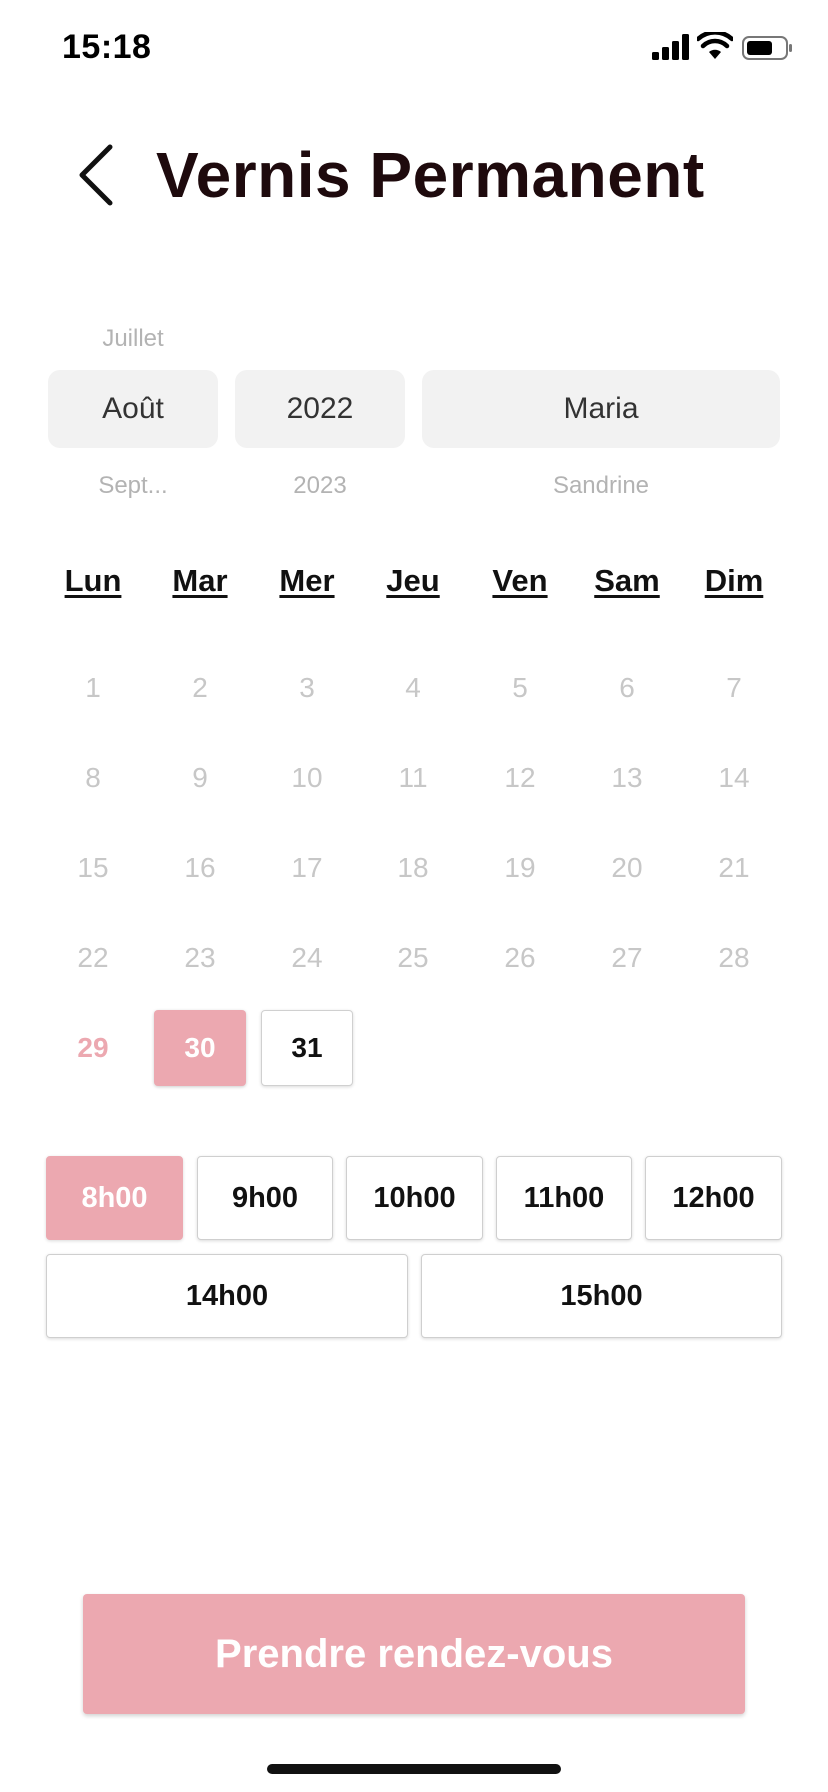  What do you see at coordinates (200, 687) in the screenshot?
I see `calendar-day: 2` at bounding box center [200, 687].